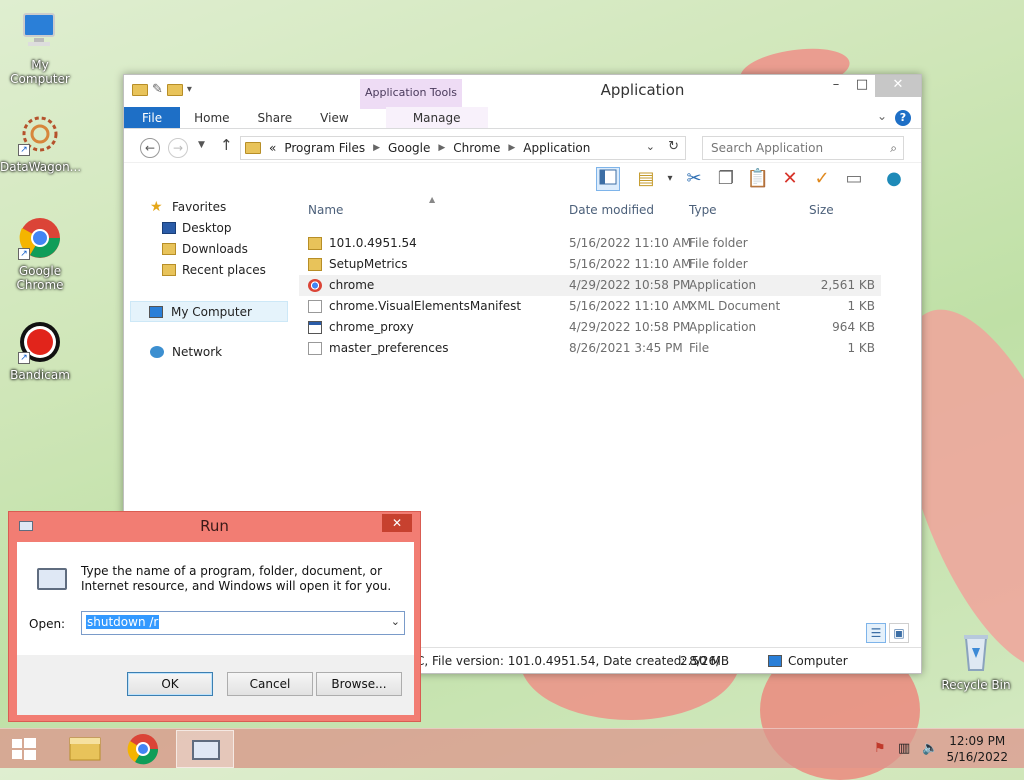 The image size is (1024, 780). I want to click on run-command-input: shutdown /r ⌄, so click(243, 623).